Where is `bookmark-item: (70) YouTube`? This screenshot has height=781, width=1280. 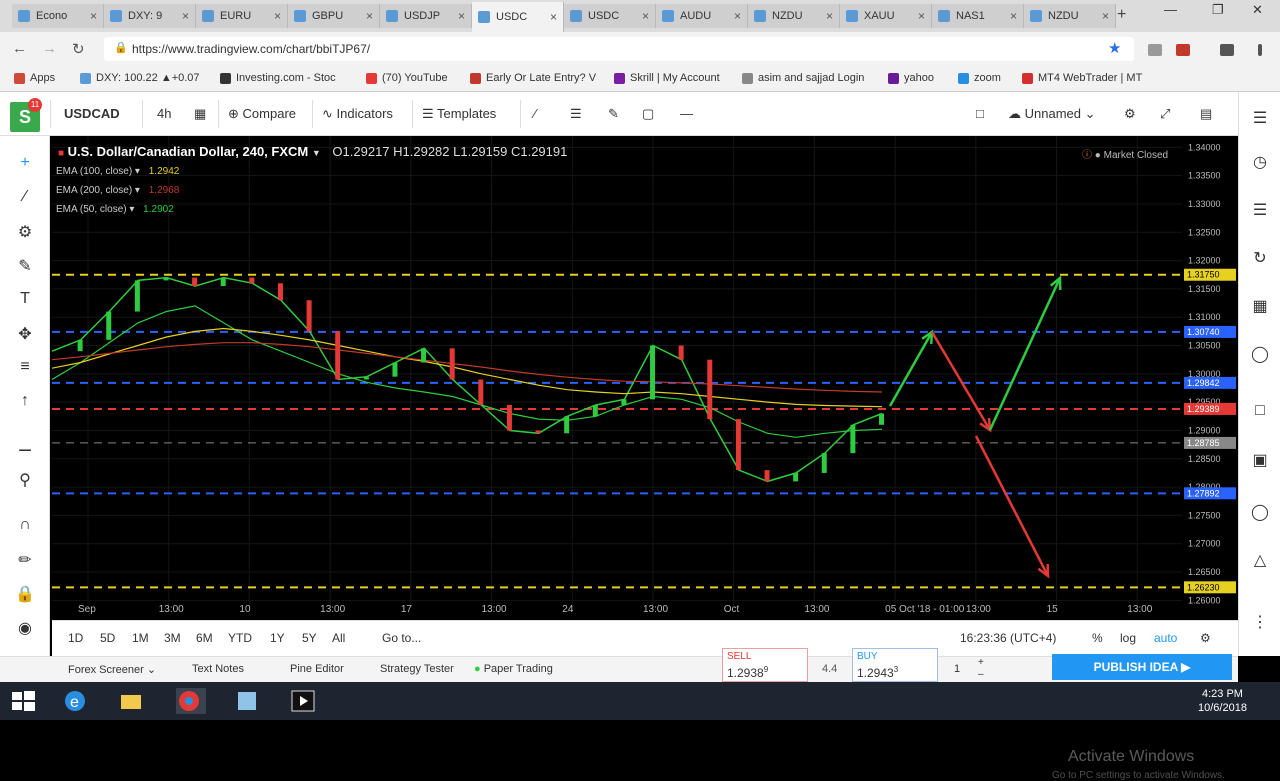 bookmark-item: (70) YouTube is located at coordinates (407, 78).